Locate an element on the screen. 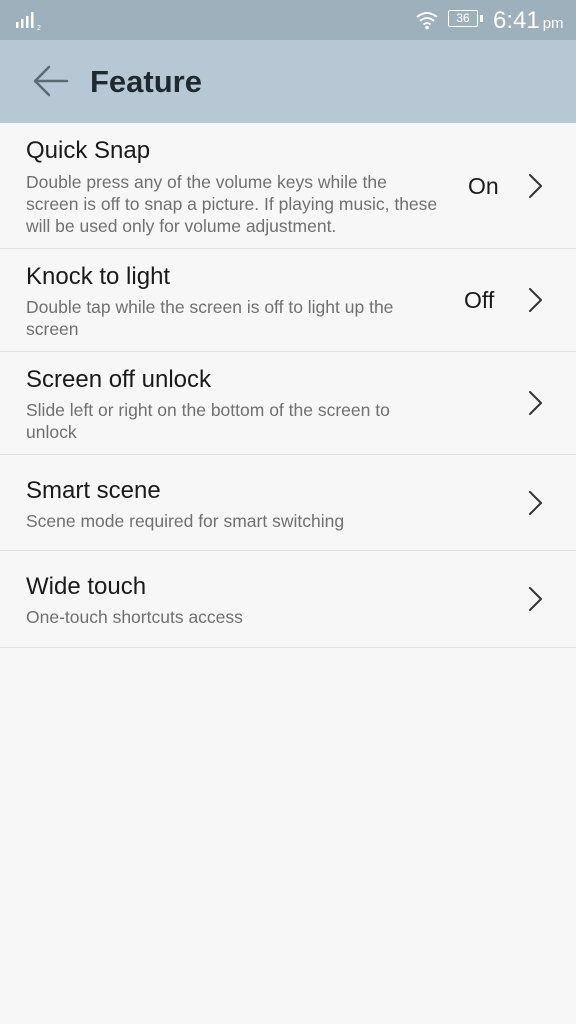  clock-time: 6:41 is located at coordinates (516, 20).